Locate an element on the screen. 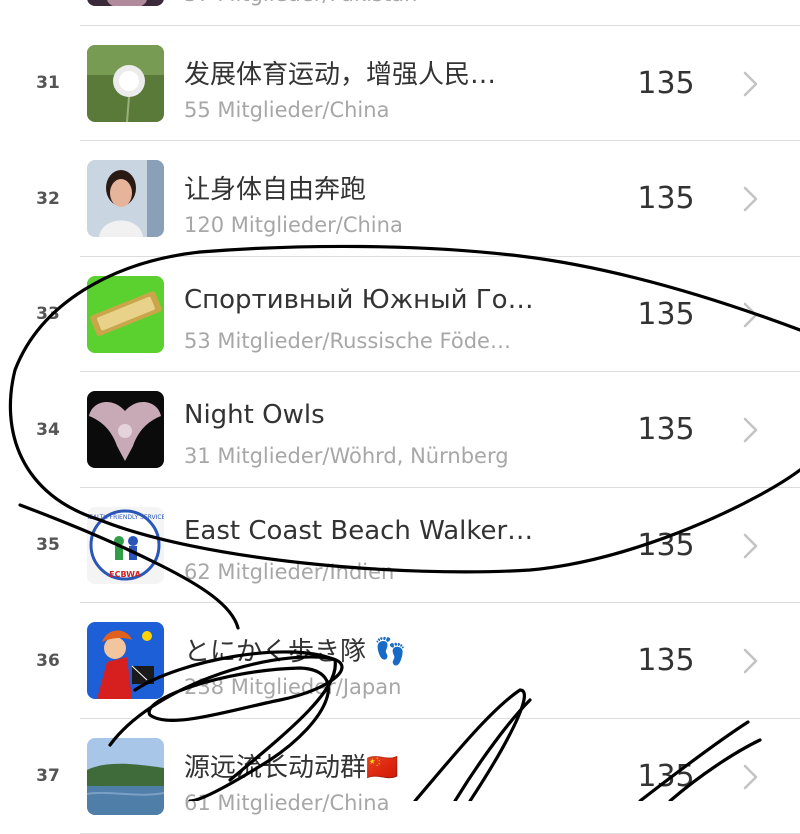 The width and height of the screenshot is (800, 834). group-name: 源远流长动动群🇨🇳 is located at coordinates (291, 767).